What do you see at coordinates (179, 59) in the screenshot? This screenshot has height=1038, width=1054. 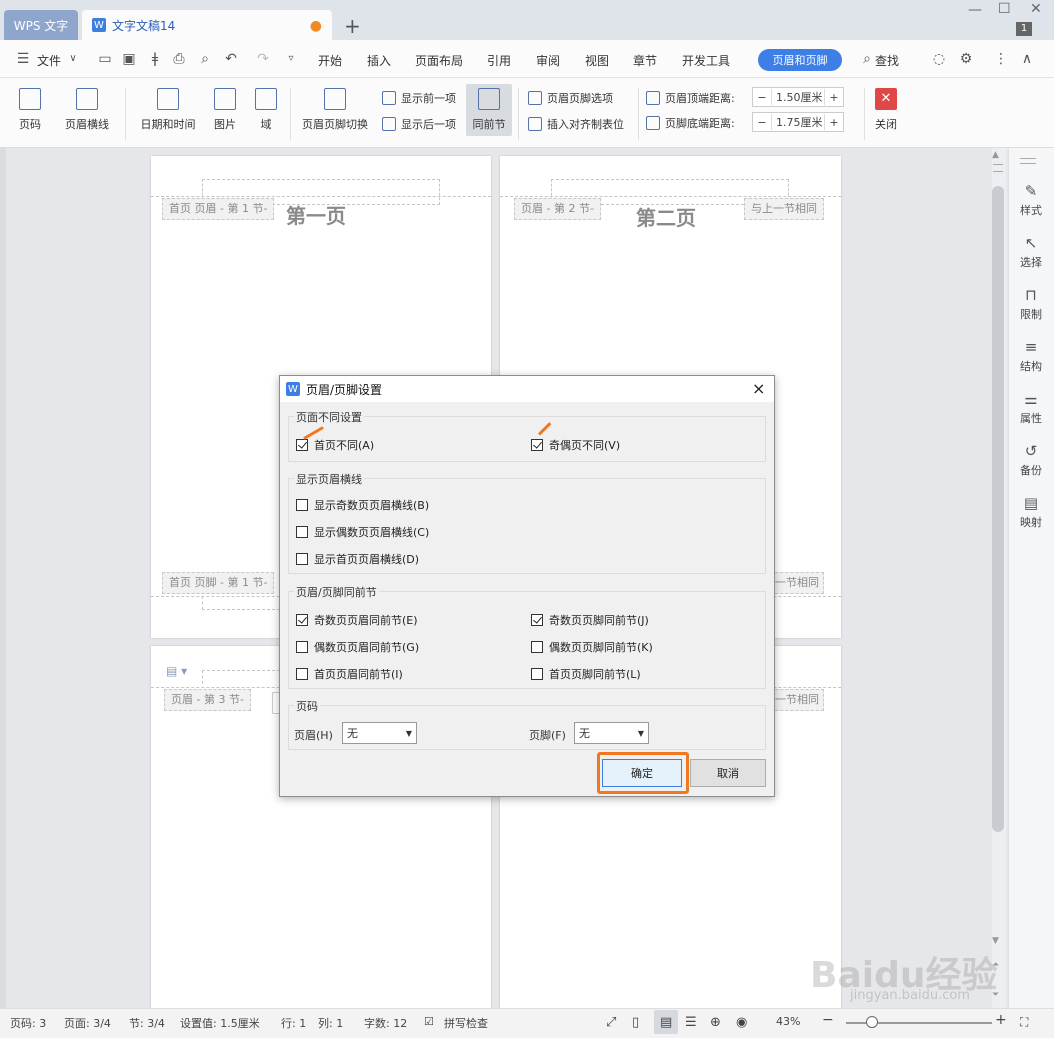 I see `print-icon: ⎙` at bounding box center [179, 59].